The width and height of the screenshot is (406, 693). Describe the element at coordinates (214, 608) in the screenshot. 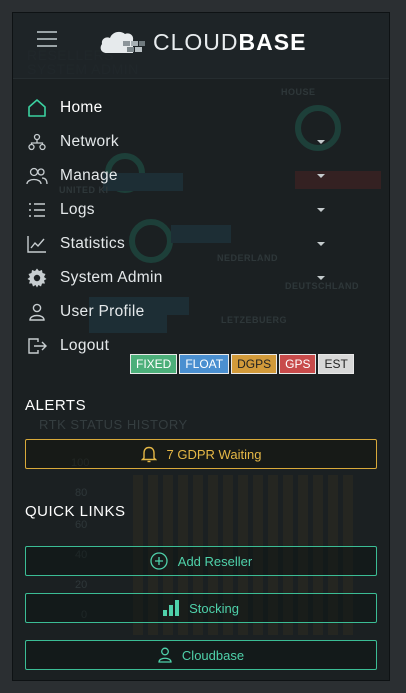

I see `stocking-label: Stocking` at that location.